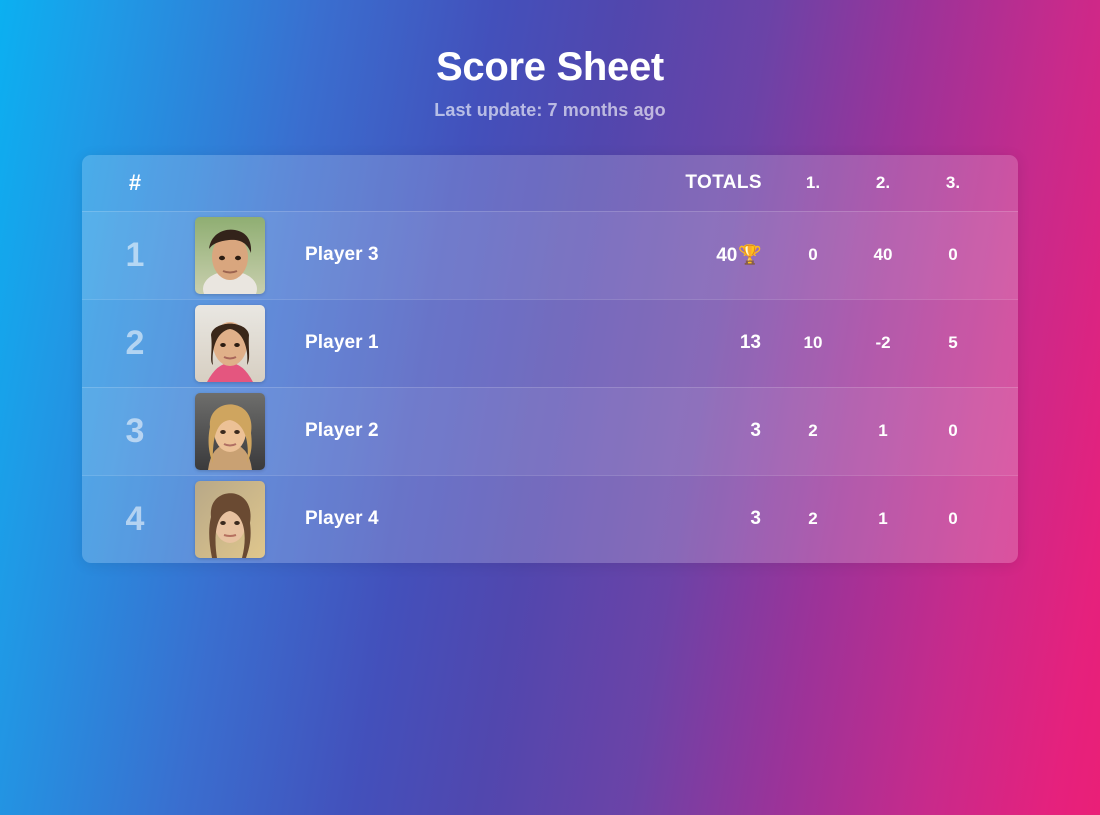  What do you see at coordinates (342, 518) in the screenshot?
I see `row-player-name: Player 4` at bounding box center [342, 518].